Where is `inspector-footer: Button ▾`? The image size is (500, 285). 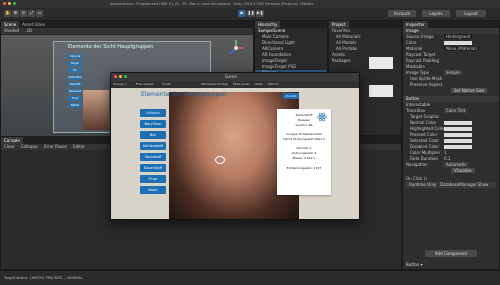
inspector-footer: Button ▾ is located at coordinates (414, 264).